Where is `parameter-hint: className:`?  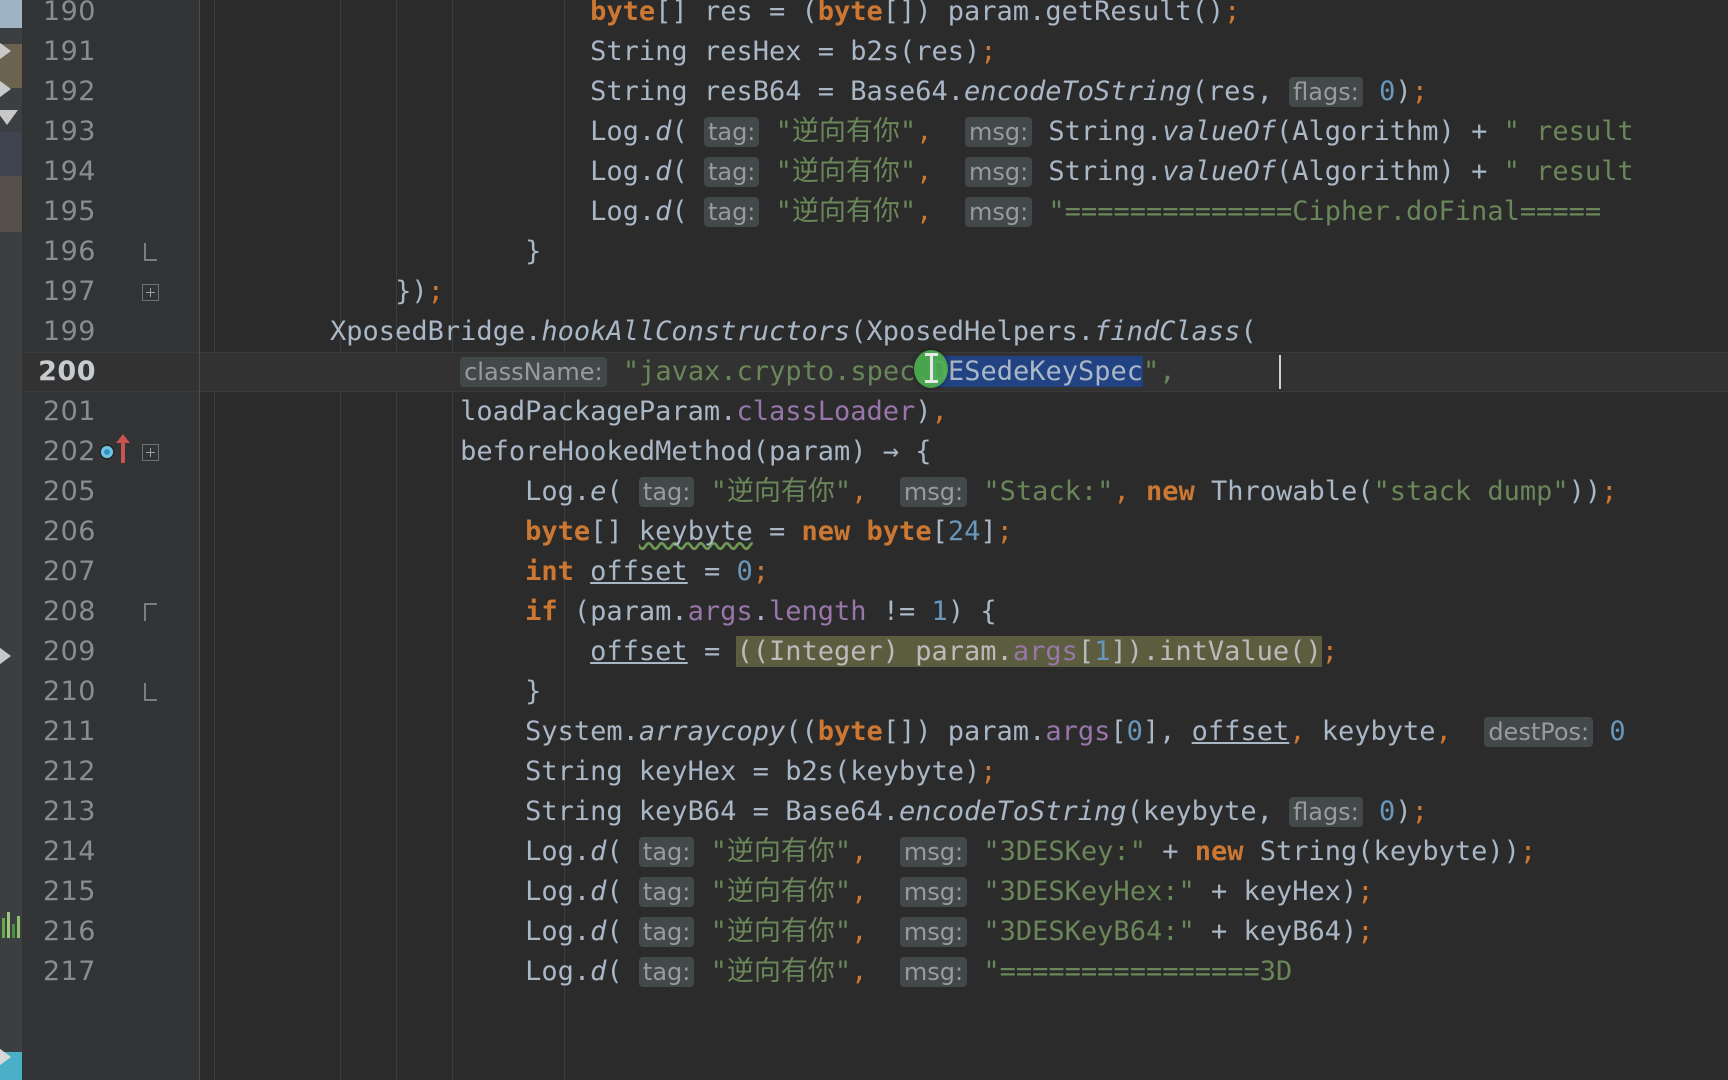
parameter-hint: className: is located at coordinates (533, 372).